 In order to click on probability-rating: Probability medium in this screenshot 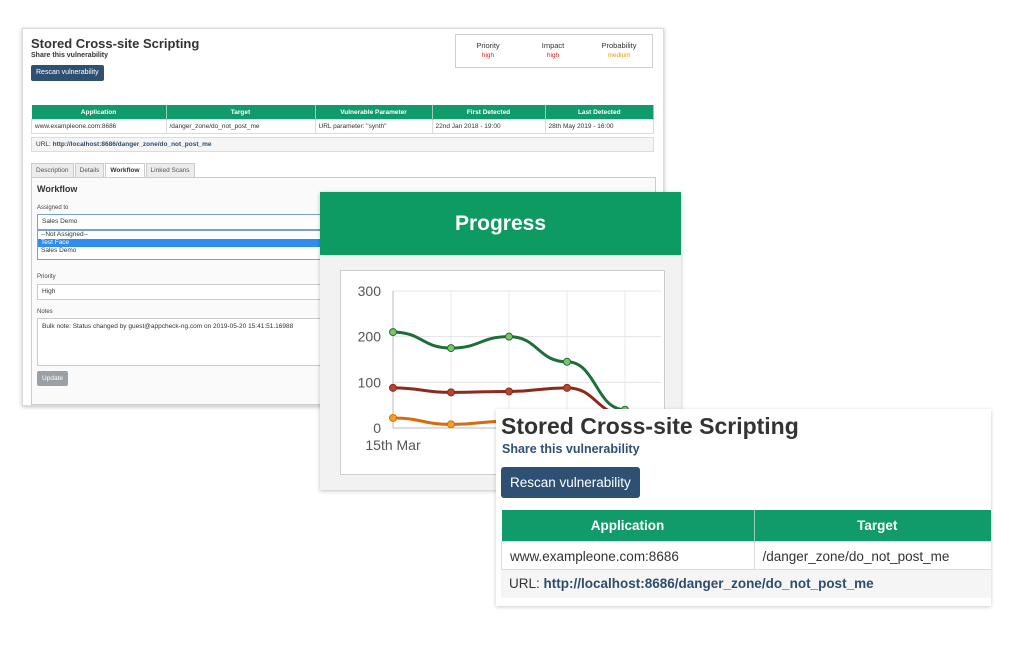, I will do `click(619, 50)`.